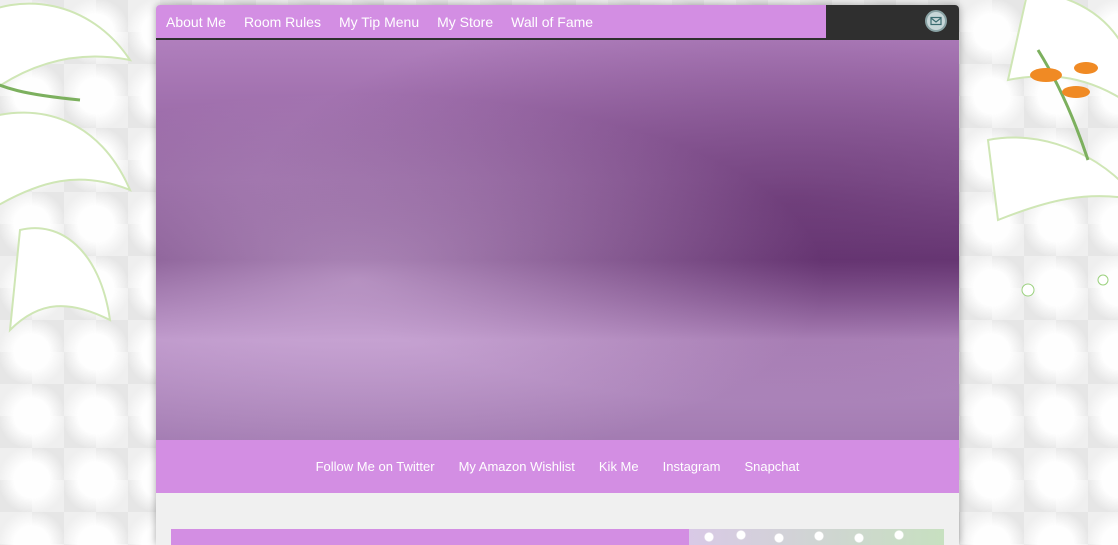 Image resolution: width=1118 pixels, height=545 pixels. What do you see at coordinates (375, 466) in the screenshot?
I see `link-twitter: Follow Me on Twitter` at bounding box center [375, 466].